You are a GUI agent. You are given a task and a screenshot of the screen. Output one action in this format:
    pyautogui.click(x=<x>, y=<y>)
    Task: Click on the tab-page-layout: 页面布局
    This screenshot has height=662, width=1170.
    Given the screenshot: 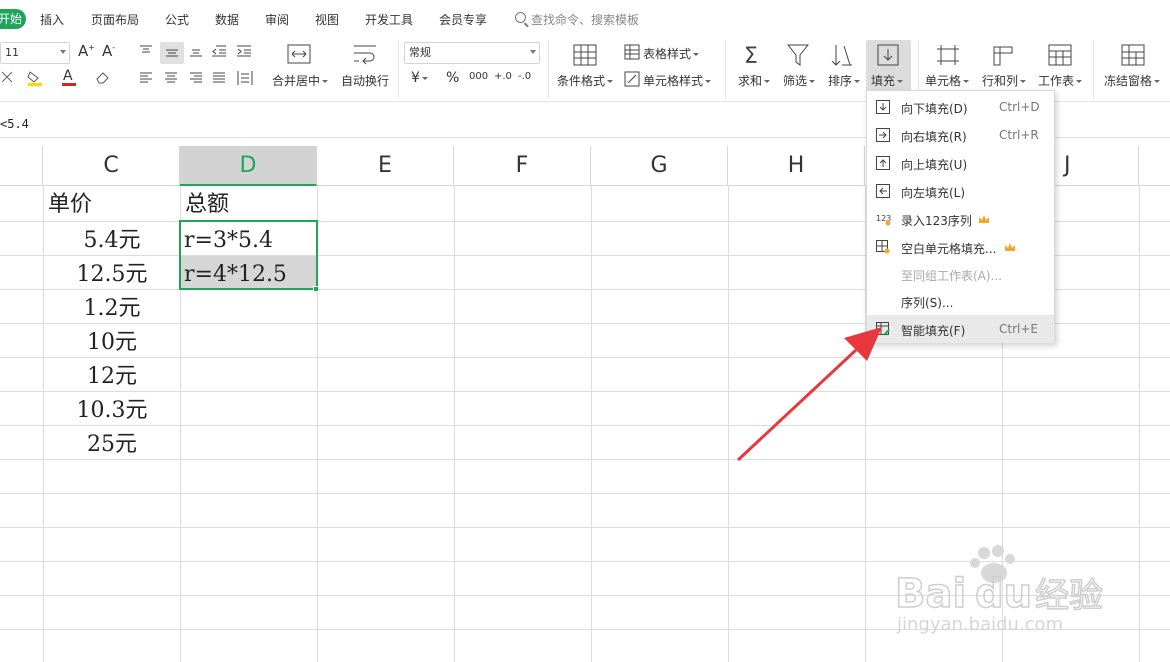 What is the action you would take?
    pyautogui.click(x=115, y=19)
    